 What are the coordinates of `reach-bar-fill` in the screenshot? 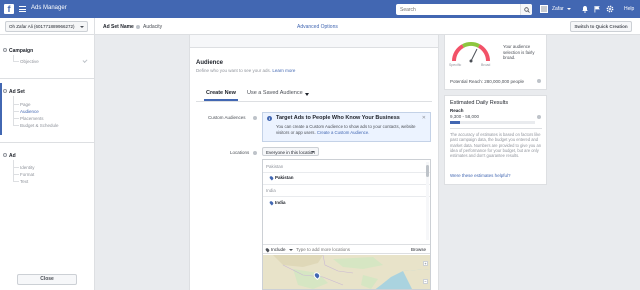 It's located at (455, 122).